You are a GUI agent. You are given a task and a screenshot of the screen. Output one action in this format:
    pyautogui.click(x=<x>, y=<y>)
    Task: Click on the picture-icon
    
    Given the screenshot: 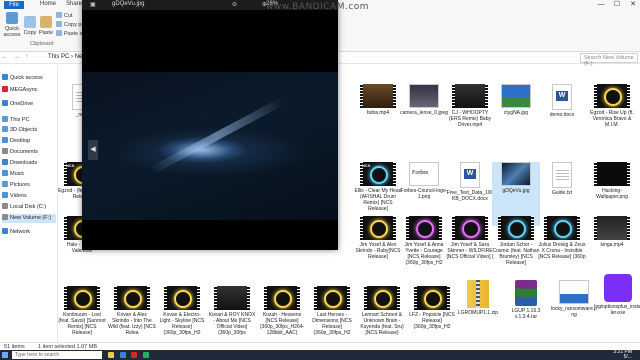 What is the action you would take?
    pyautogui.click(x=5, y=184)
    